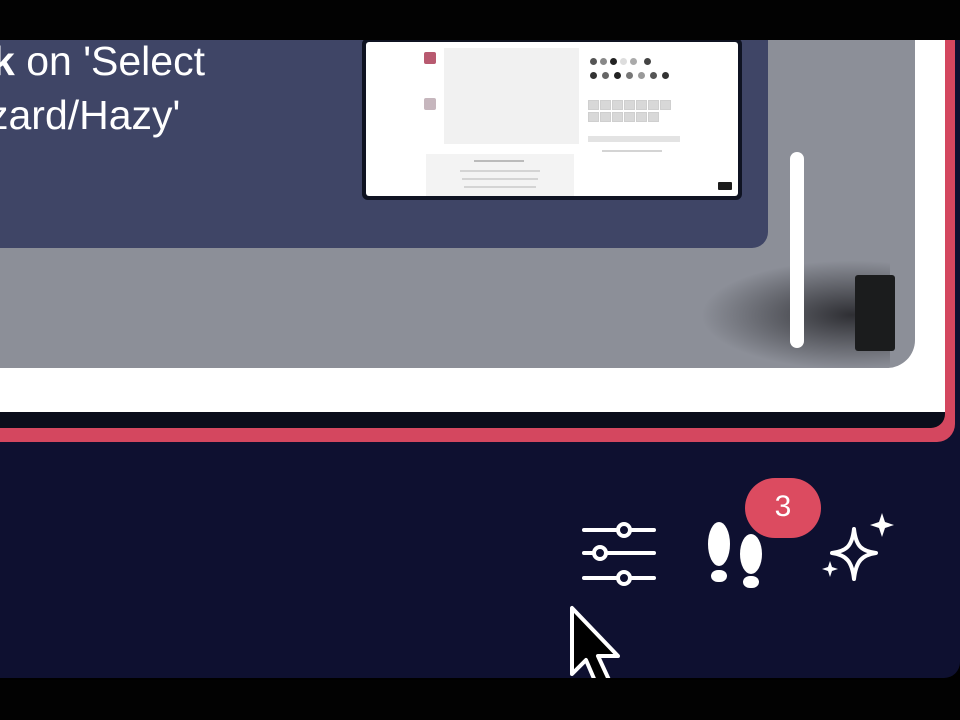 This screenshot has height=720, width=960. I want to click on step-action-word: k, so click(7, 62).